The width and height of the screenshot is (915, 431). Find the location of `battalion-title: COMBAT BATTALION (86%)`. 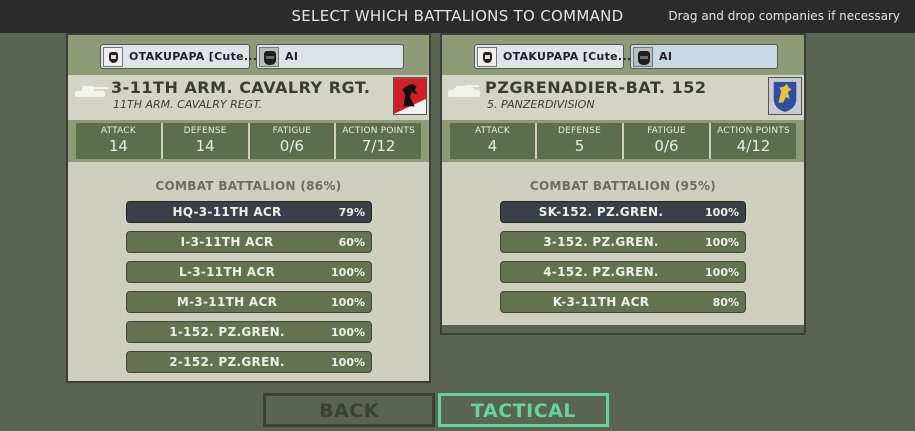

battalion-title: COMBAT BATTALION (86%) is located at coordinates (248, 186).